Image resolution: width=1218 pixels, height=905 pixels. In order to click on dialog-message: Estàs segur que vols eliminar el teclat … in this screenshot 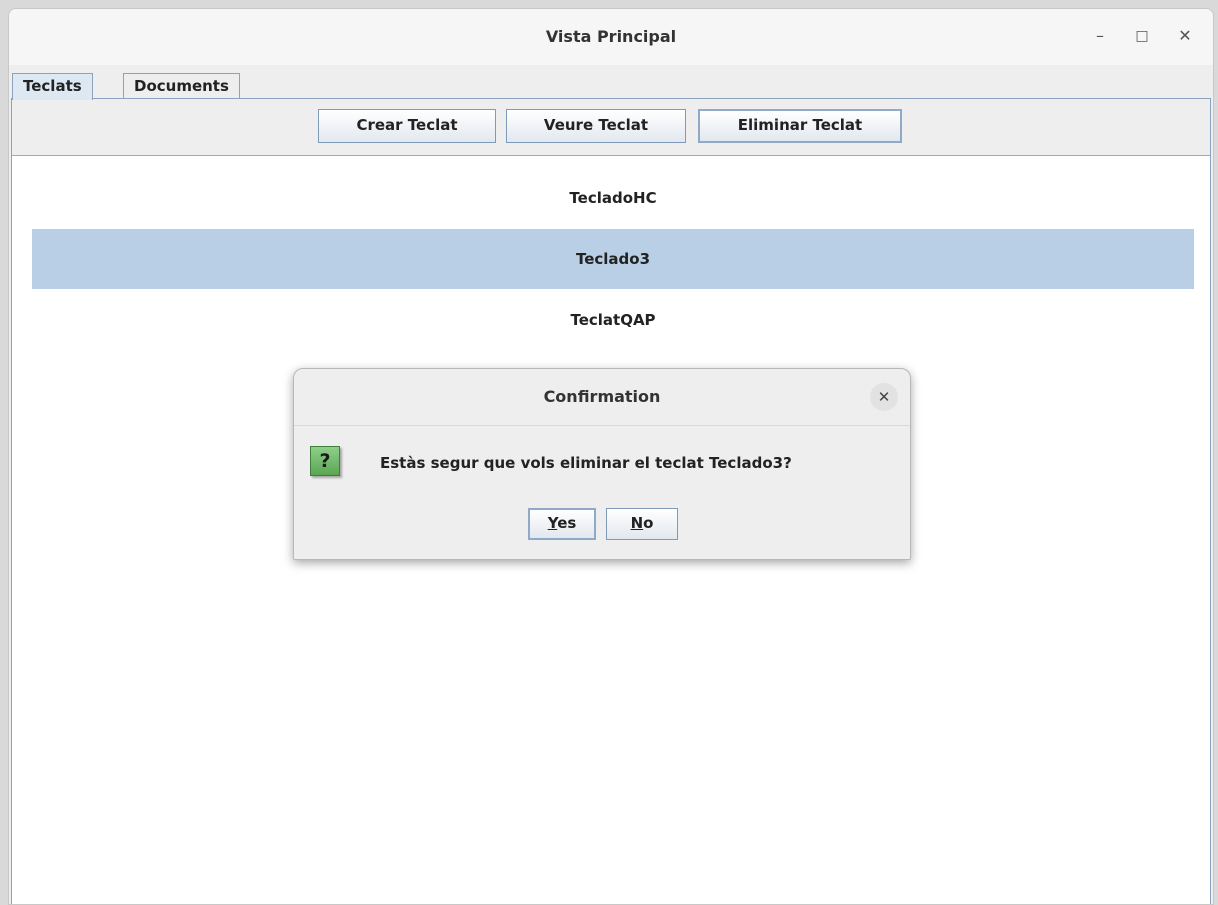, I will do `click(586, 463)`.